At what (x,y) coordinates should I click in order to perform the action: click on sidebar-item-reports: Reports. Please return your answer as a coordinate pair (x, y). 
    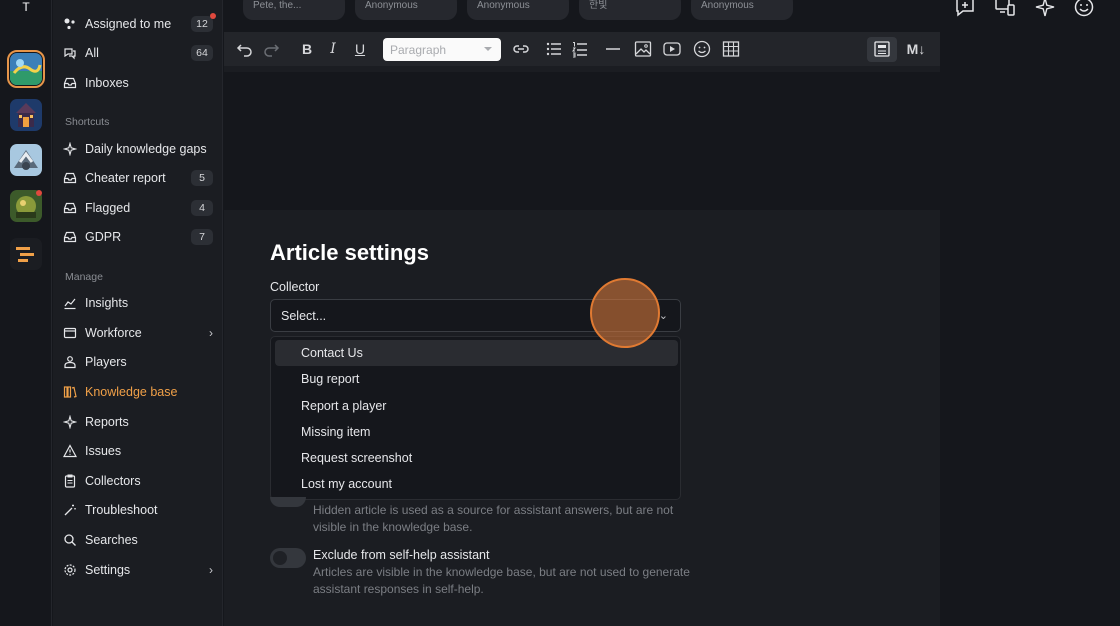
    Looking at the image, I should click on (138, 422).